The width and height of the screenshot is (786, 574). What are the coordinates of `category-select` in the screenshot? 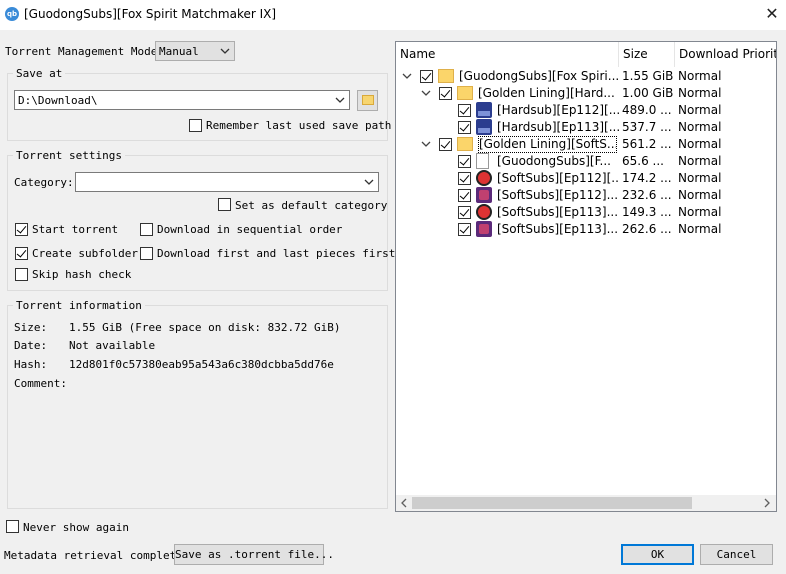 It's located at (227, 182).